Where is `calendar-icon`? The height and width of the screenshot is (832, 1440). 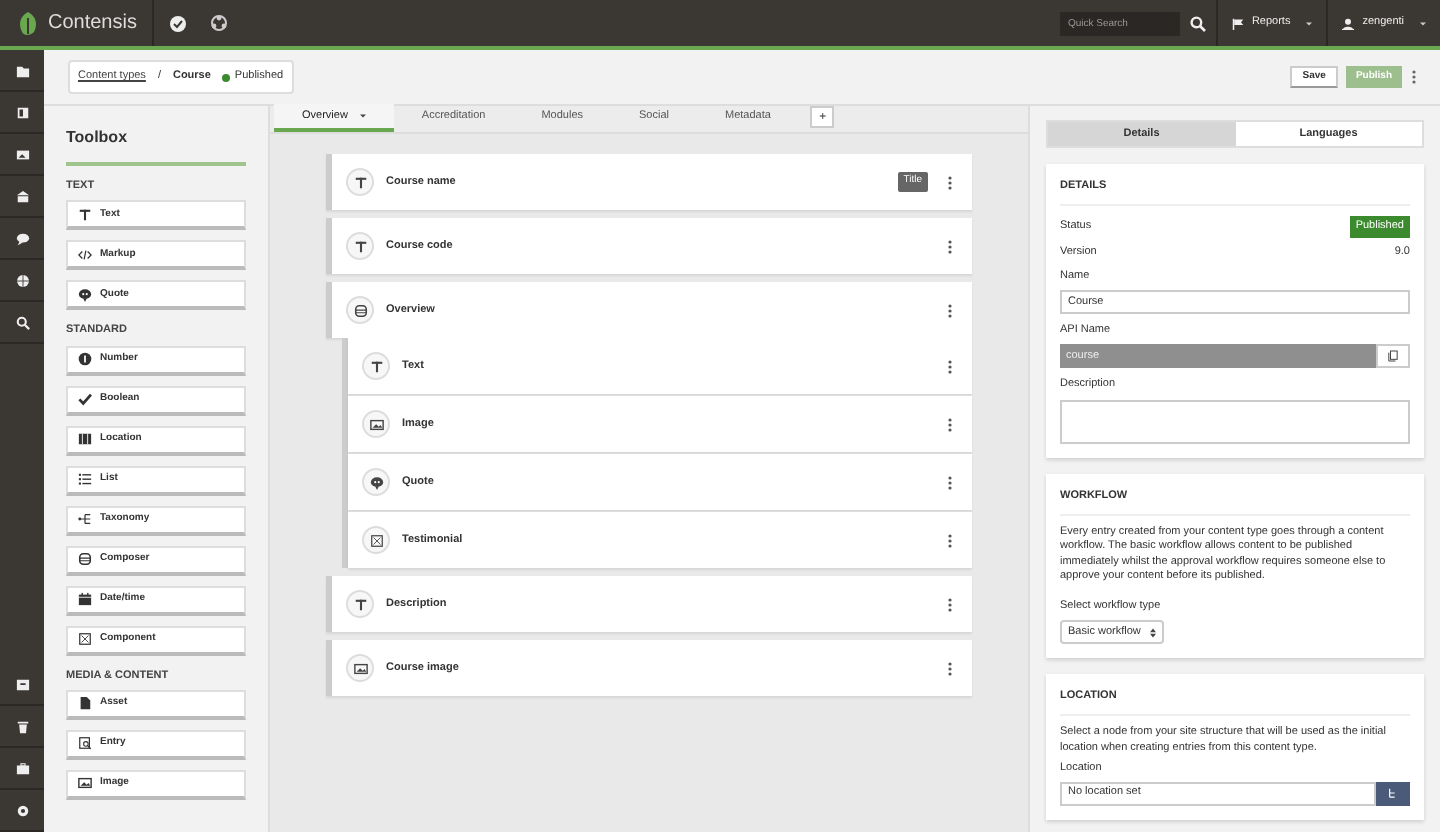 calendar-icon is located at coordinates (85, 599).